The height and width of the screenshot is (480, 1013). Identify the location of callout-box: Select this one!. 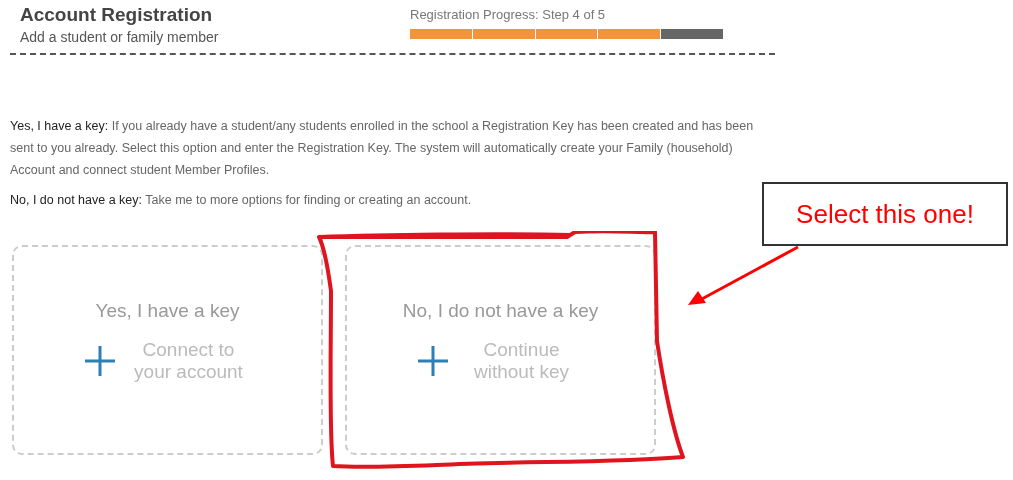
(885, 214).